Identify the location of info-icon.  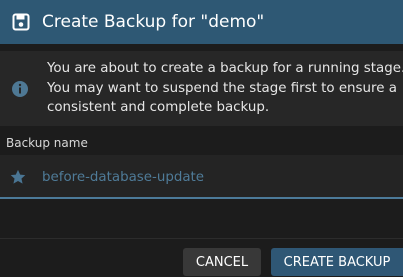
(20, 89).